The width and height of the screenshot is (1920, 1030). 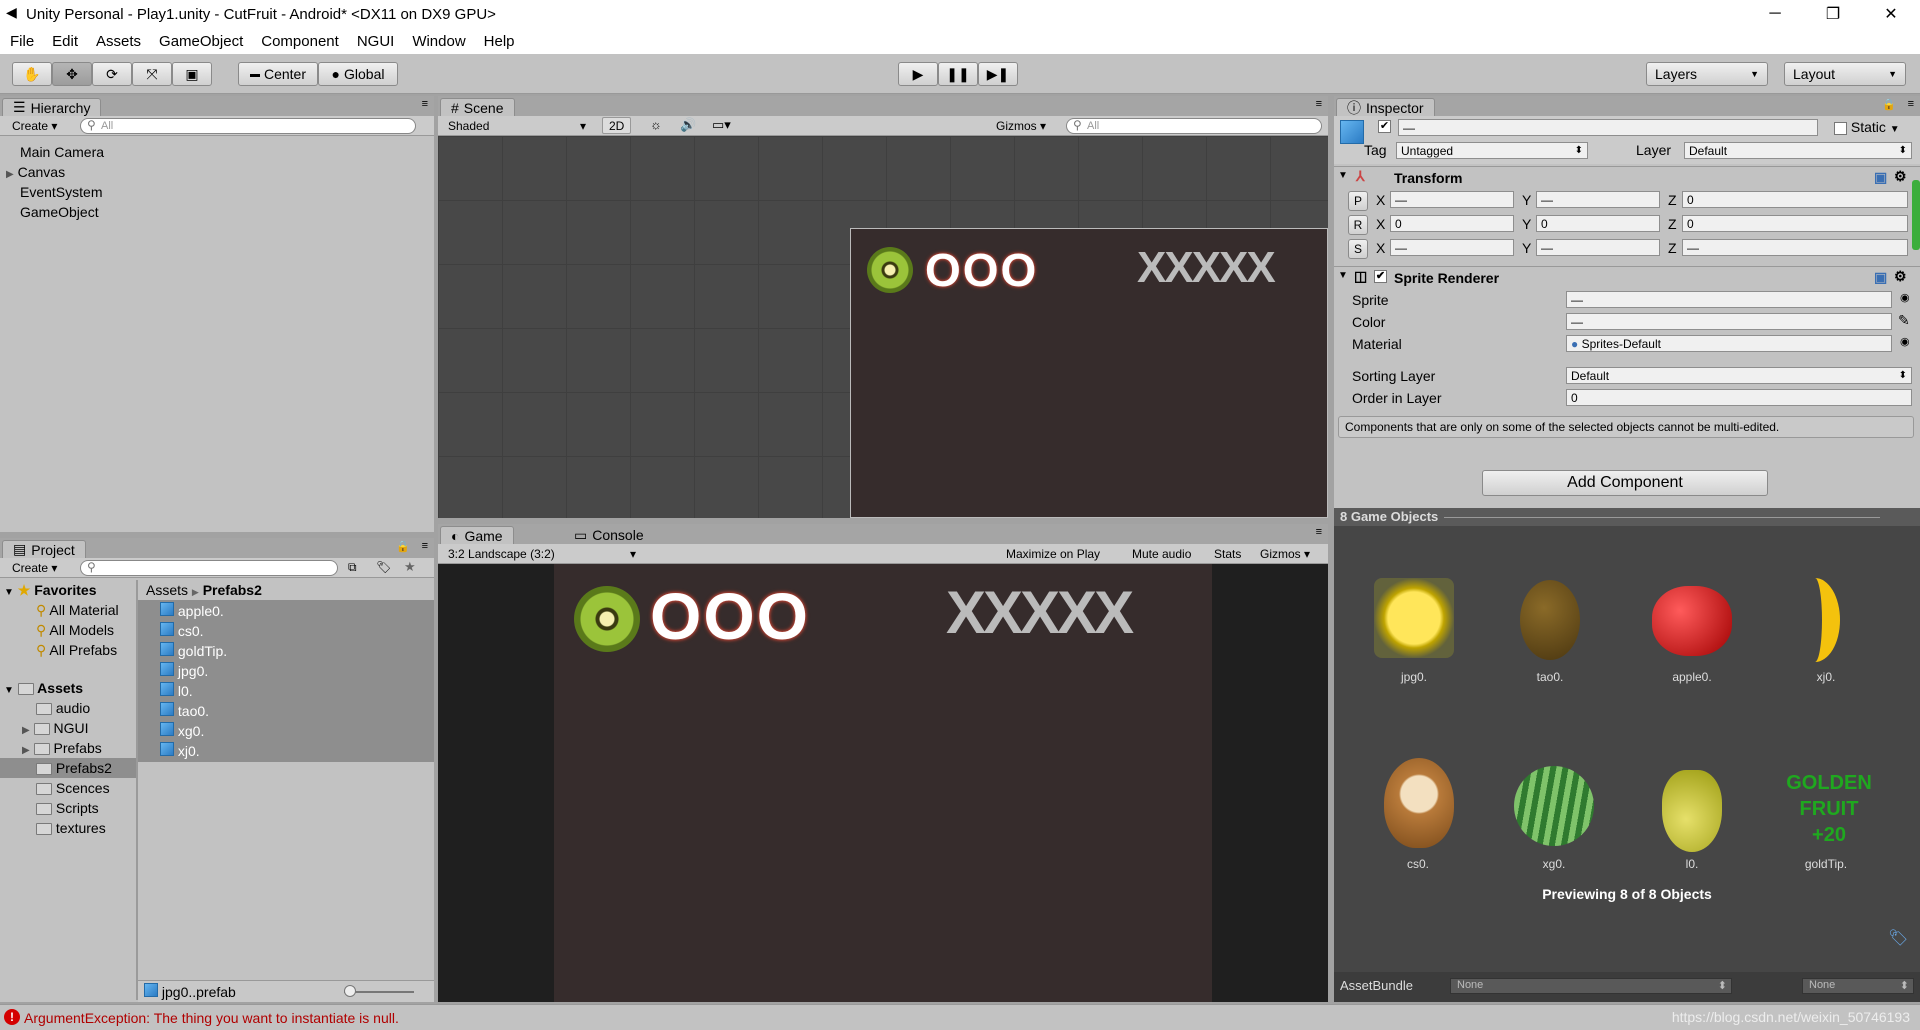 I want to click on menu-assets: Assets, so click(x=117, y=41).